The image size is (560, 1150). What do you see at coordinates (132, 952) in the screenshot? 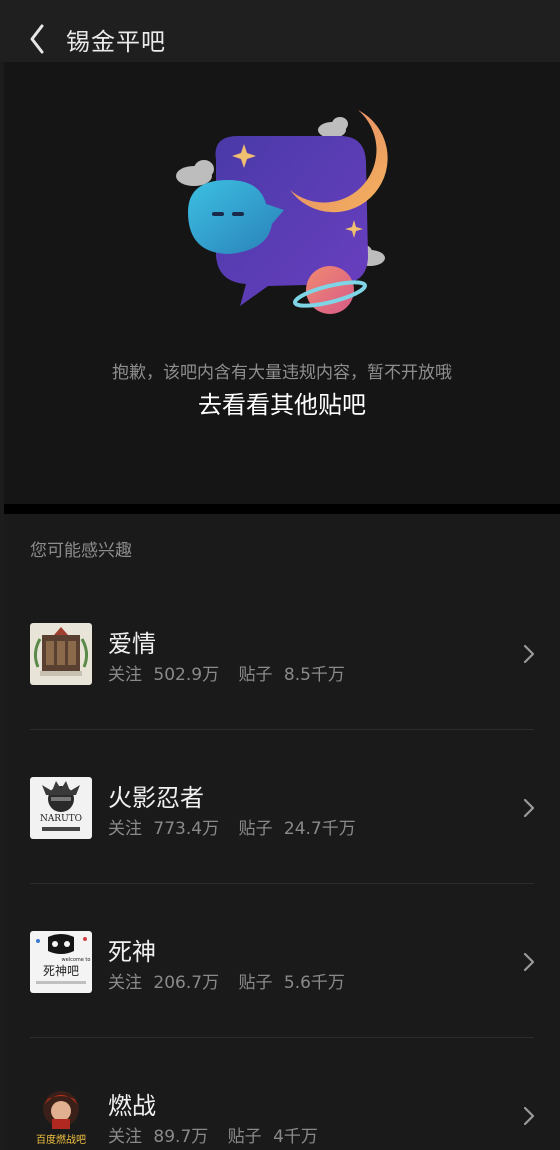
I see `forum-name: 死神` at bounding box center [132, 952].